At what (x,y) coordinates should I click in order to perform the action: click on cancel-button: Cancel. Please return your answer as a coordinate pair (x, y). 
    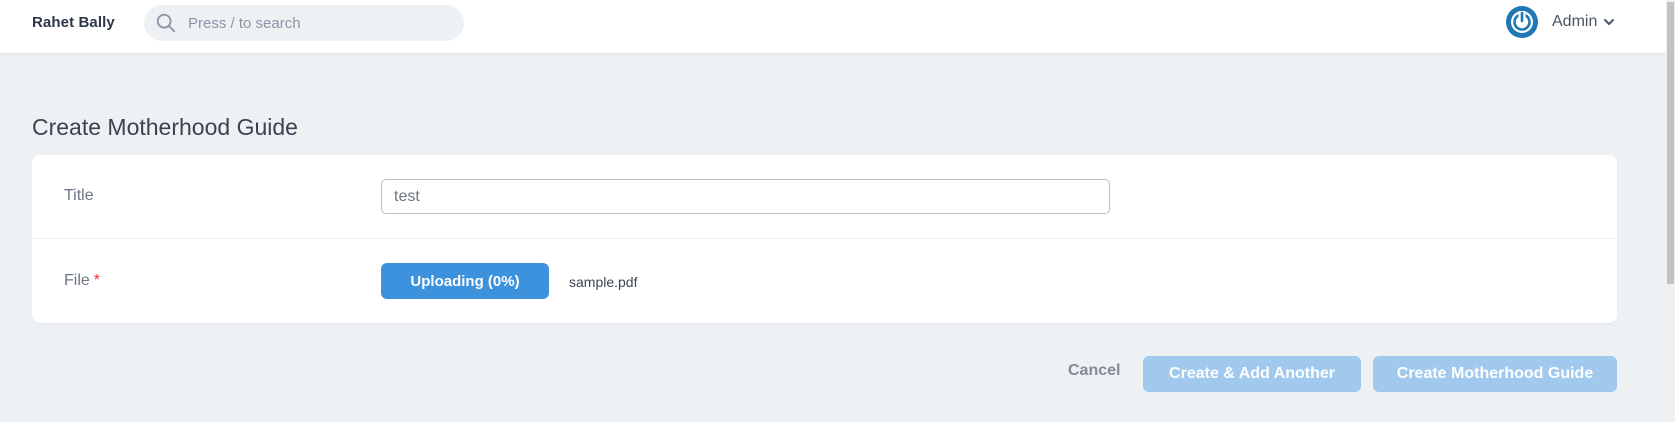
    Looking at the image, I should click on (1094, 371).